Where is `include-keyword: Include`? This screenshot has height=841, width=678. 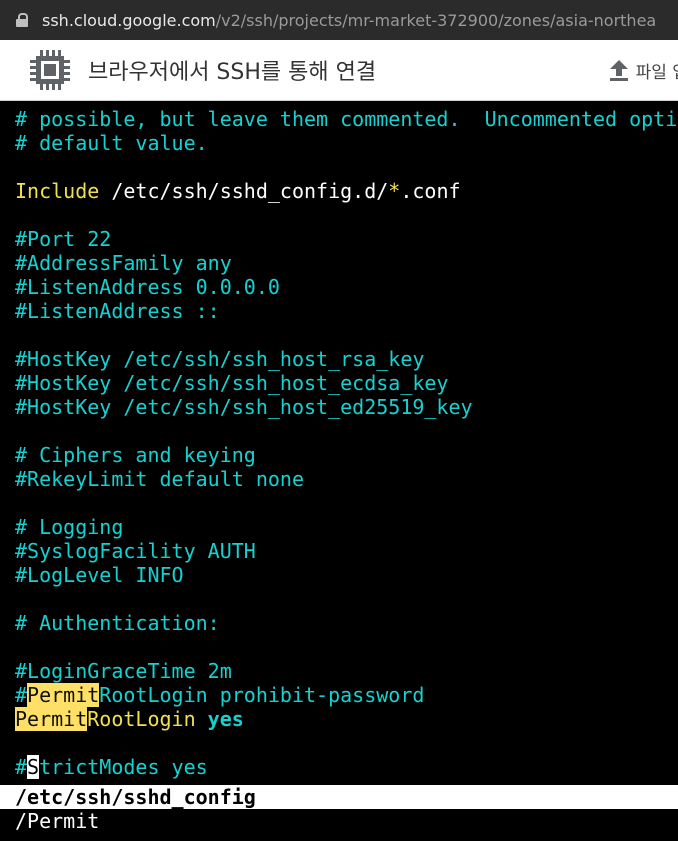
include-keyword: Include is located at coordinates (57, 191).